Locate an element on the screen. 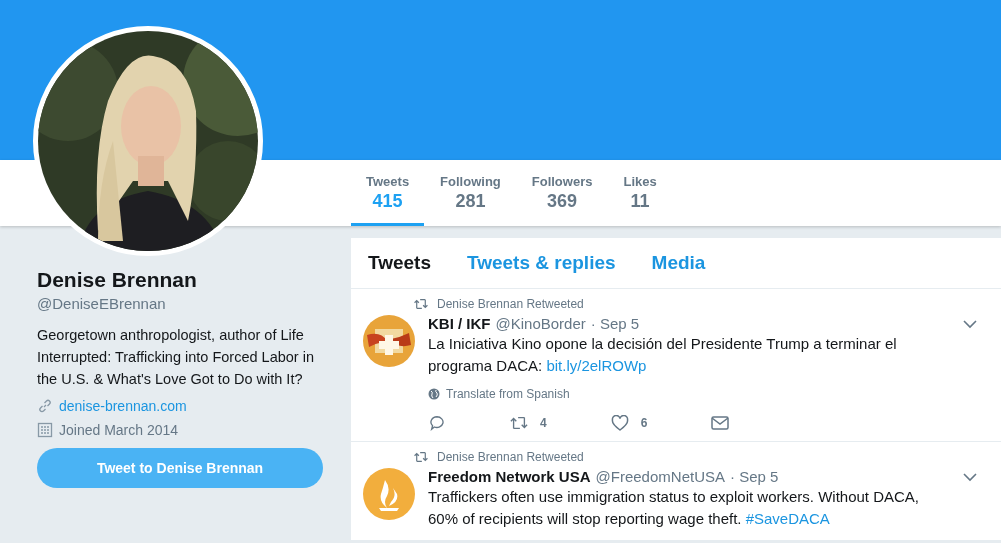  calendar-icon is located at coordinates (45, 430).